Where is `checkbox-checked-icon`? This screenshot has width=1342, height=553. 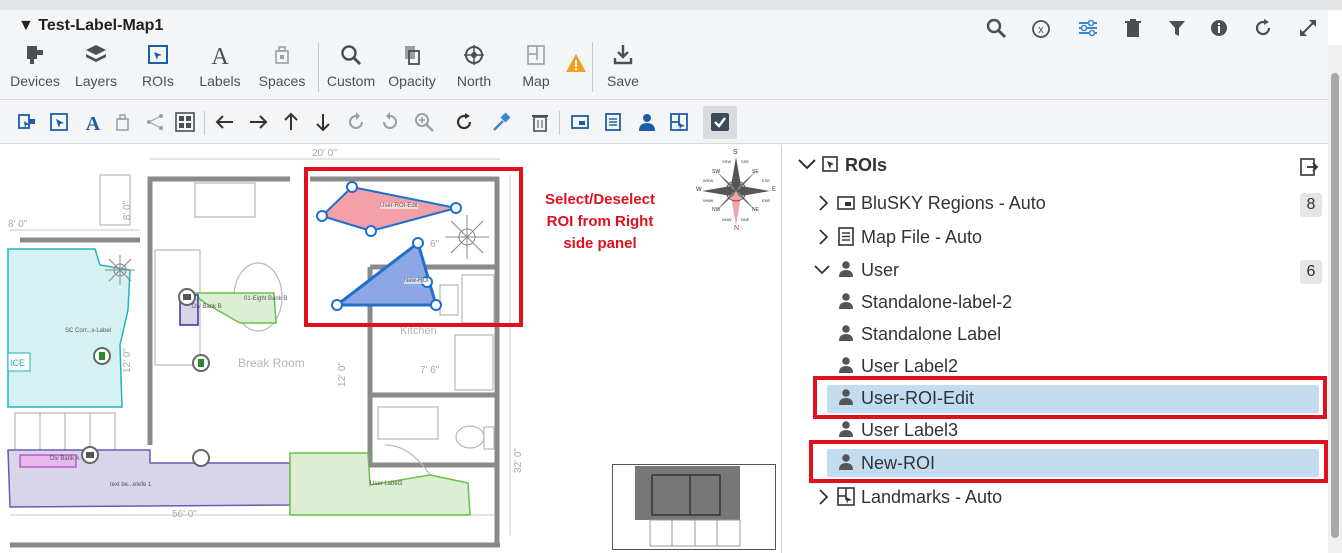 checkbox-checked-icon is located at coordinates (720, 122).